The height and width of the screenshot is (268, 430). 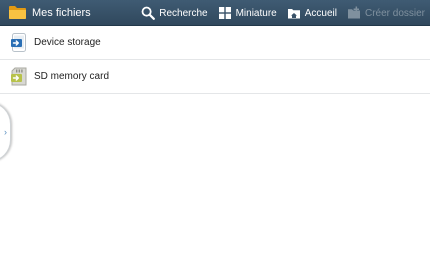 I want to click on search-button: Recherche, so click(x=174, y=13).